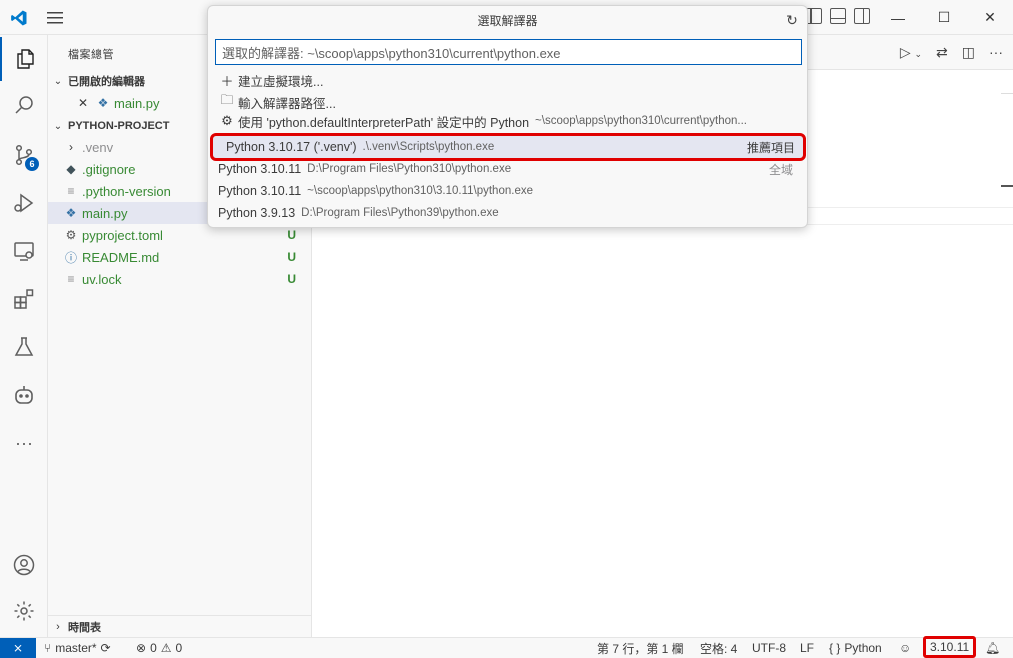 Image resolution: width=1013 pixels, height=658 pixels. What do you see at coordinates (835, 648) in the screenshot?
I see `braces-icon: { }` at bounding box center [835, 648].